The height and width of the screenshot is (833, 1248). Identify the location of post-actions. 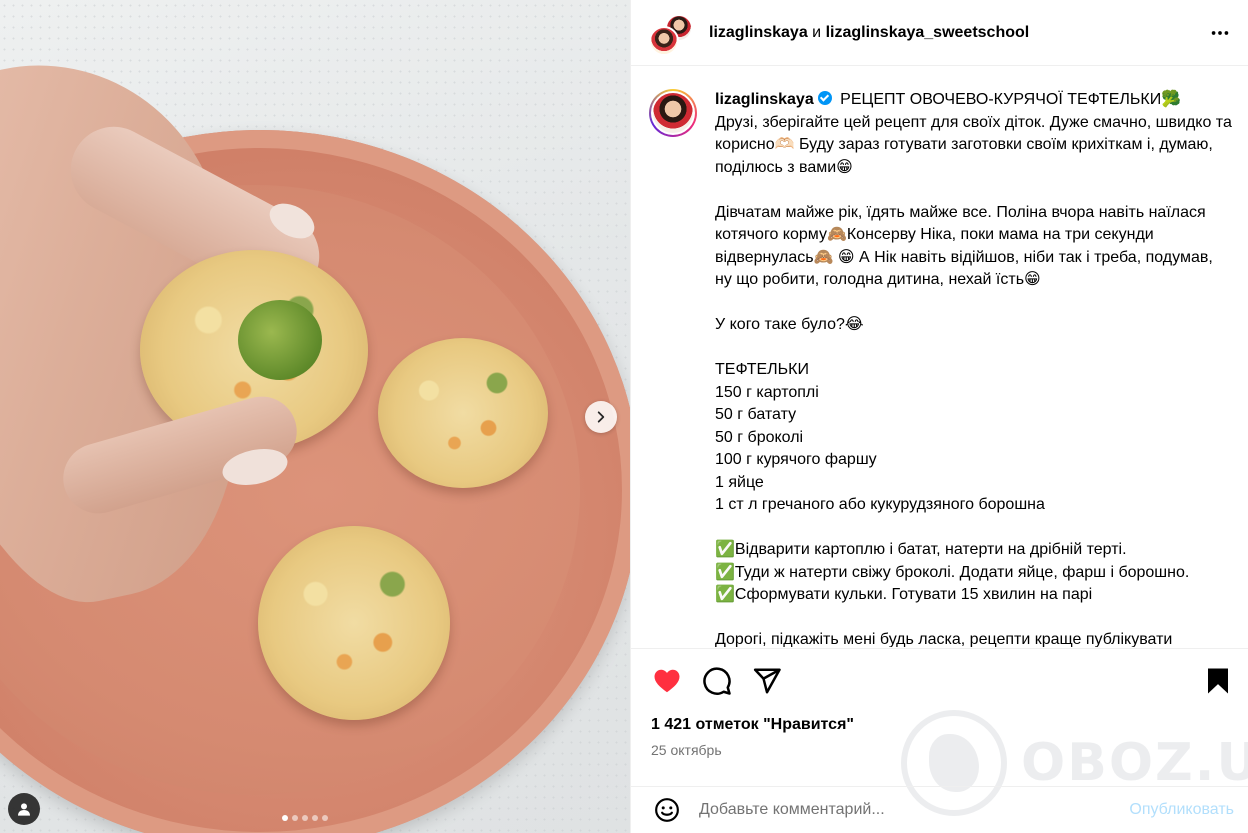
(939, 680).